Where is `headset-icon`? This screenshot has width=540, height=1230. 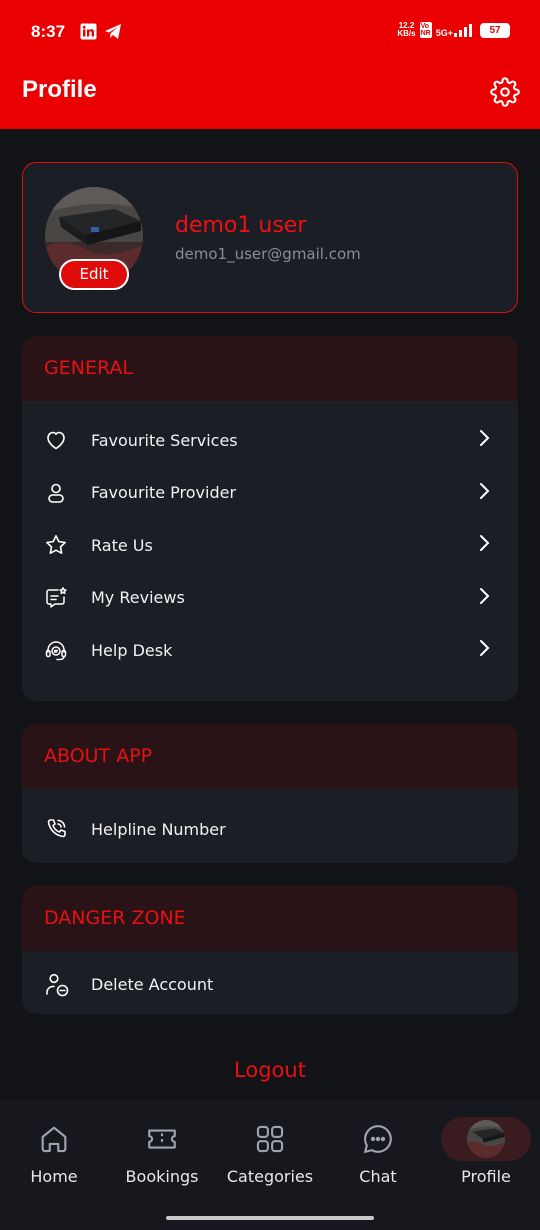 headset-icon is located at coordinates (56, 650).